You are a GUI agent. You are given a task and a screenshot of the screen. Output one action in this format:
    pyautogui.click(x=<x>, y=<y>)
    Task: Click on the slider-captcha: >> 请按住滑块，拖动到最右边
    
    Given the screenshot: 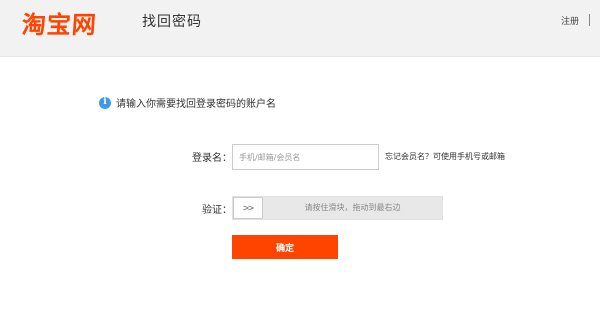 What is the action you would take?
    pyautogui.click(x=337, y=208)
    